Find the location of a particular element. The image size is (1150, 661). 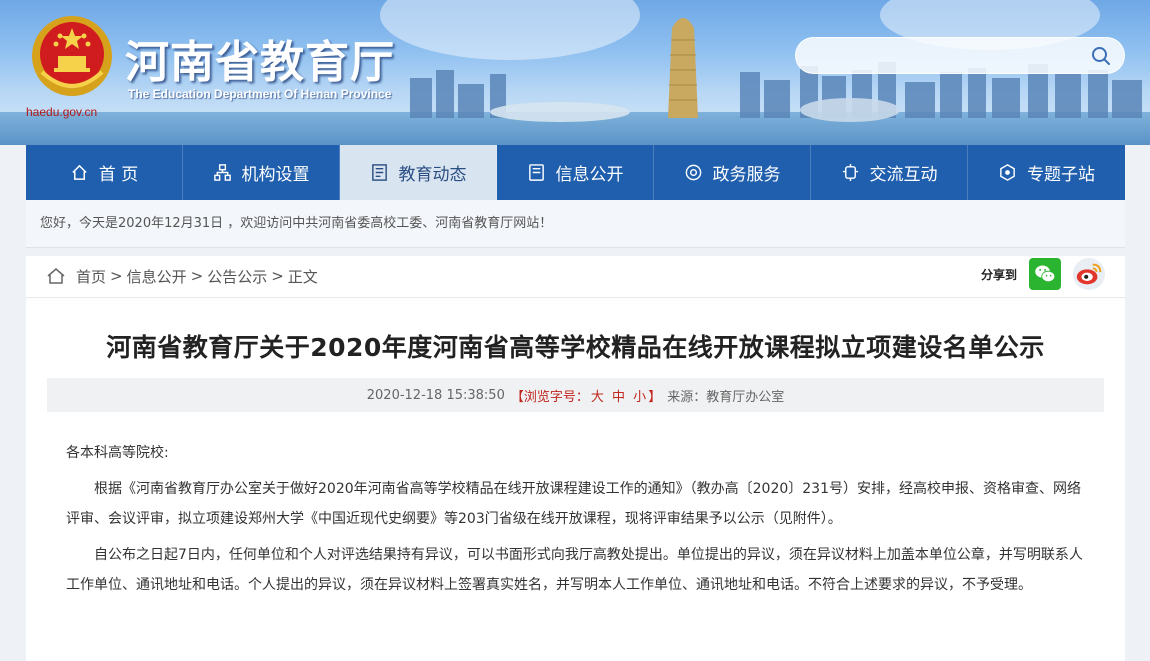

nav-item-interaction: 交流互动 is located at coordinates (889, 172).